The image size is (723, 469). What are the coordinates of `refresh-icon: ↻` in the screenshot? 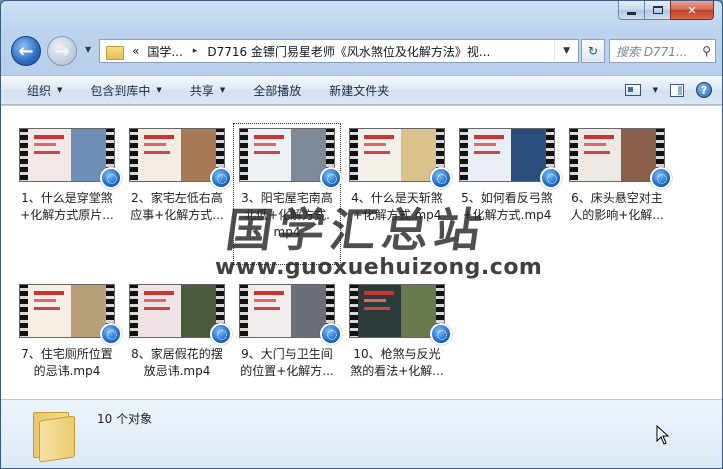 It's located at (593, 51).